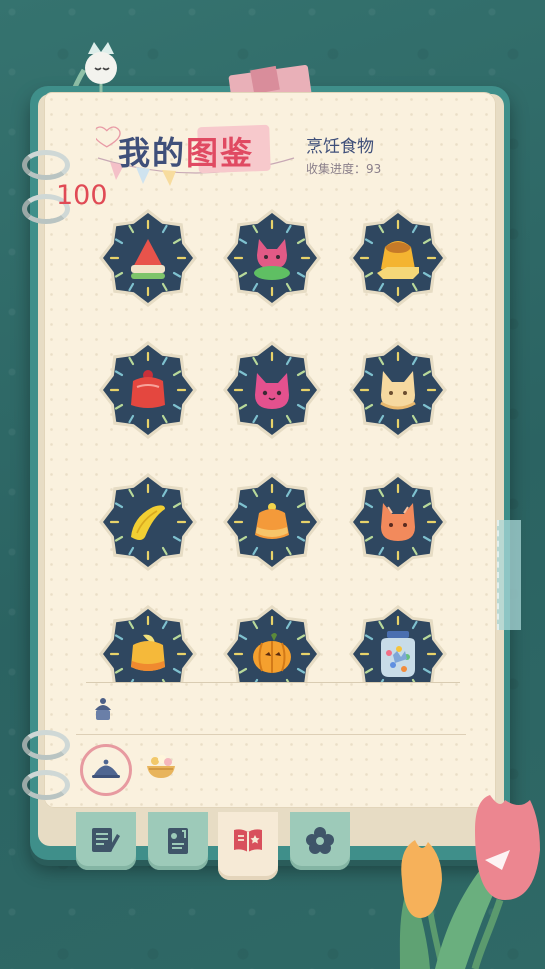 This screenshot has width=545, height=969. What do you see at coordinates (265, 80) in the screenshot?
I see `pink-bookmark-fold` at bounding box center [265, 80].